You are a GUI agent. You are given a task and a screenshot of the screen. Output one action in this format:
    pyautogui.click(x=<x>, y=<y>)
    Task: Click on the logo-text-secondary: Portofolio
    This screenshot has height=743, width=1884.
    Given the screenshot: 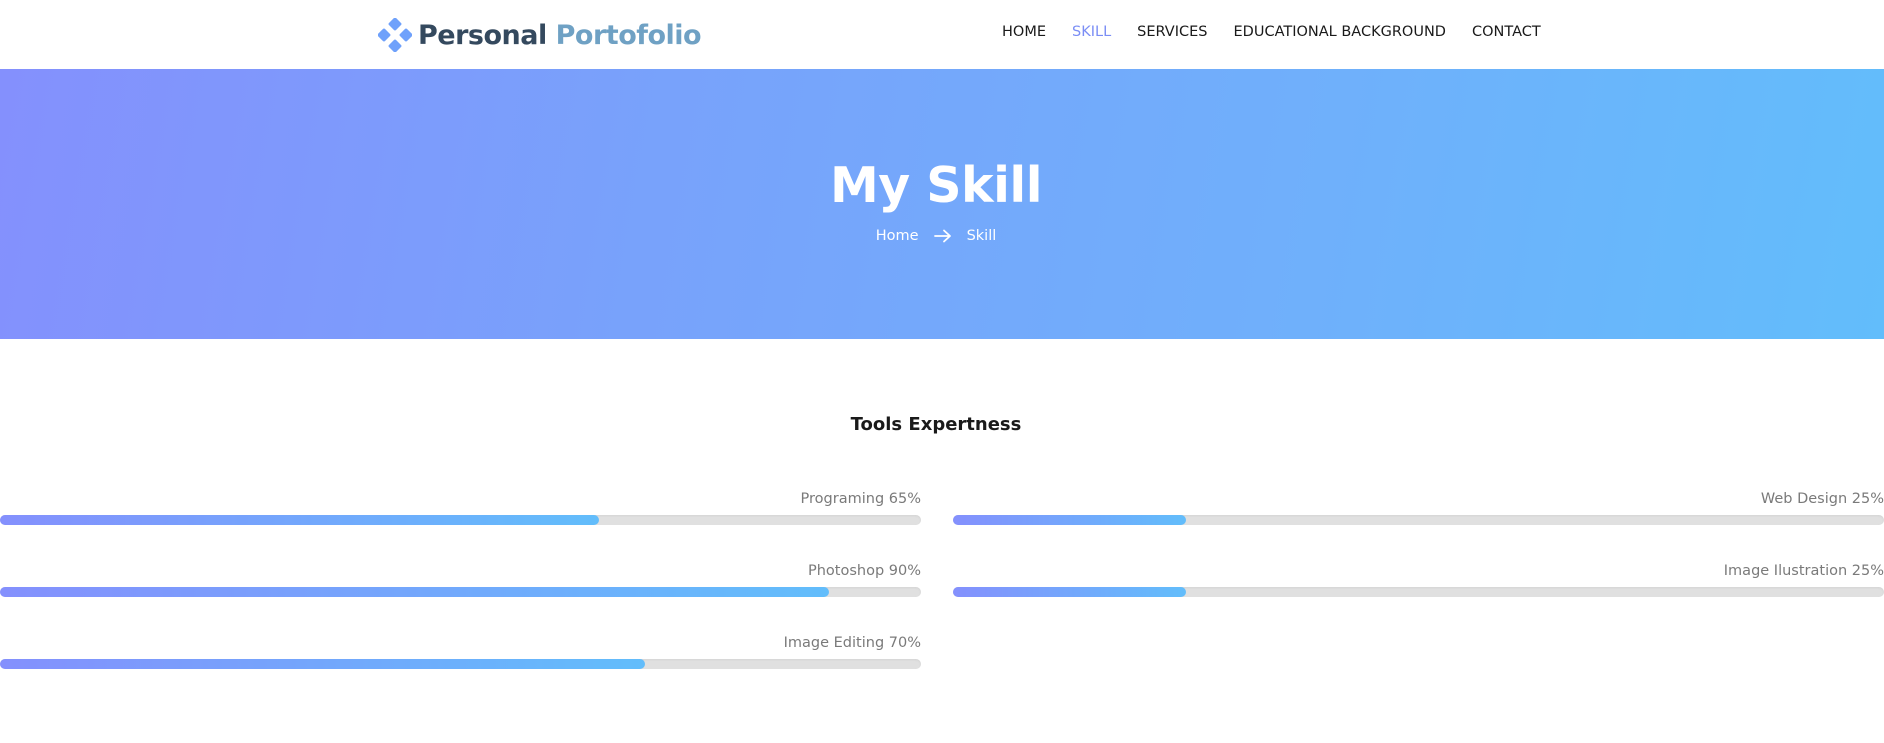 What is the action you would take?
    pyautogui.click(x=628, y=35)
    